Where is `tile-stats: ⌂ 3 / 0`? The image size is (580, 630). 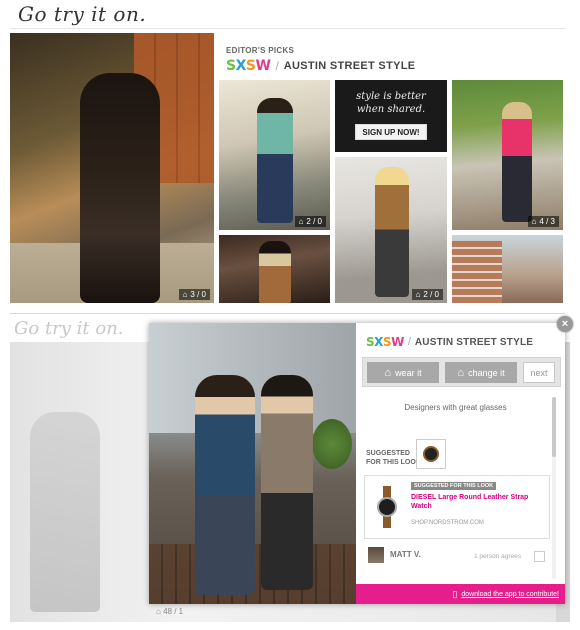
tile-stats: ⌂ 3 / 0 is located at coordinates (194, 294).